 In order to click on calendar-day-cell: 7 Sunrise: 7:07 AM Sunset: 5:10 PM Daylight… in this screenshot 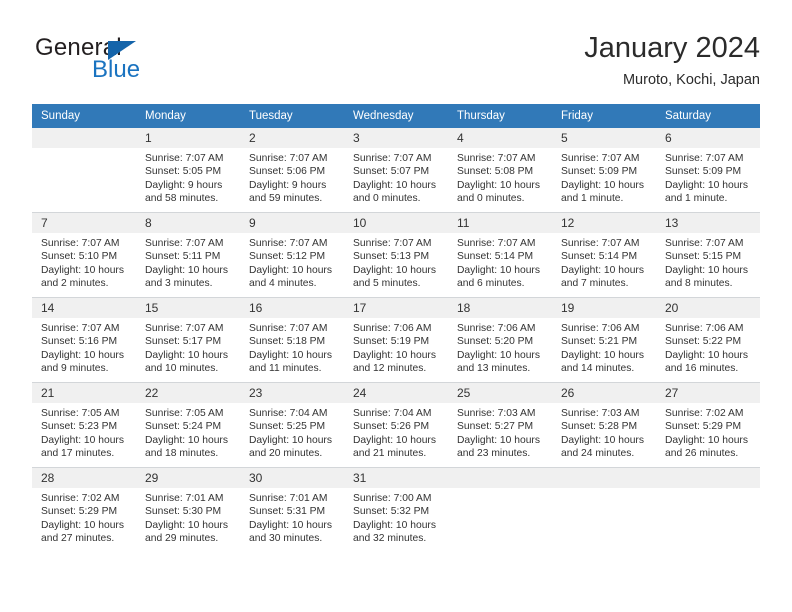, I will do `click(84, 255)`.